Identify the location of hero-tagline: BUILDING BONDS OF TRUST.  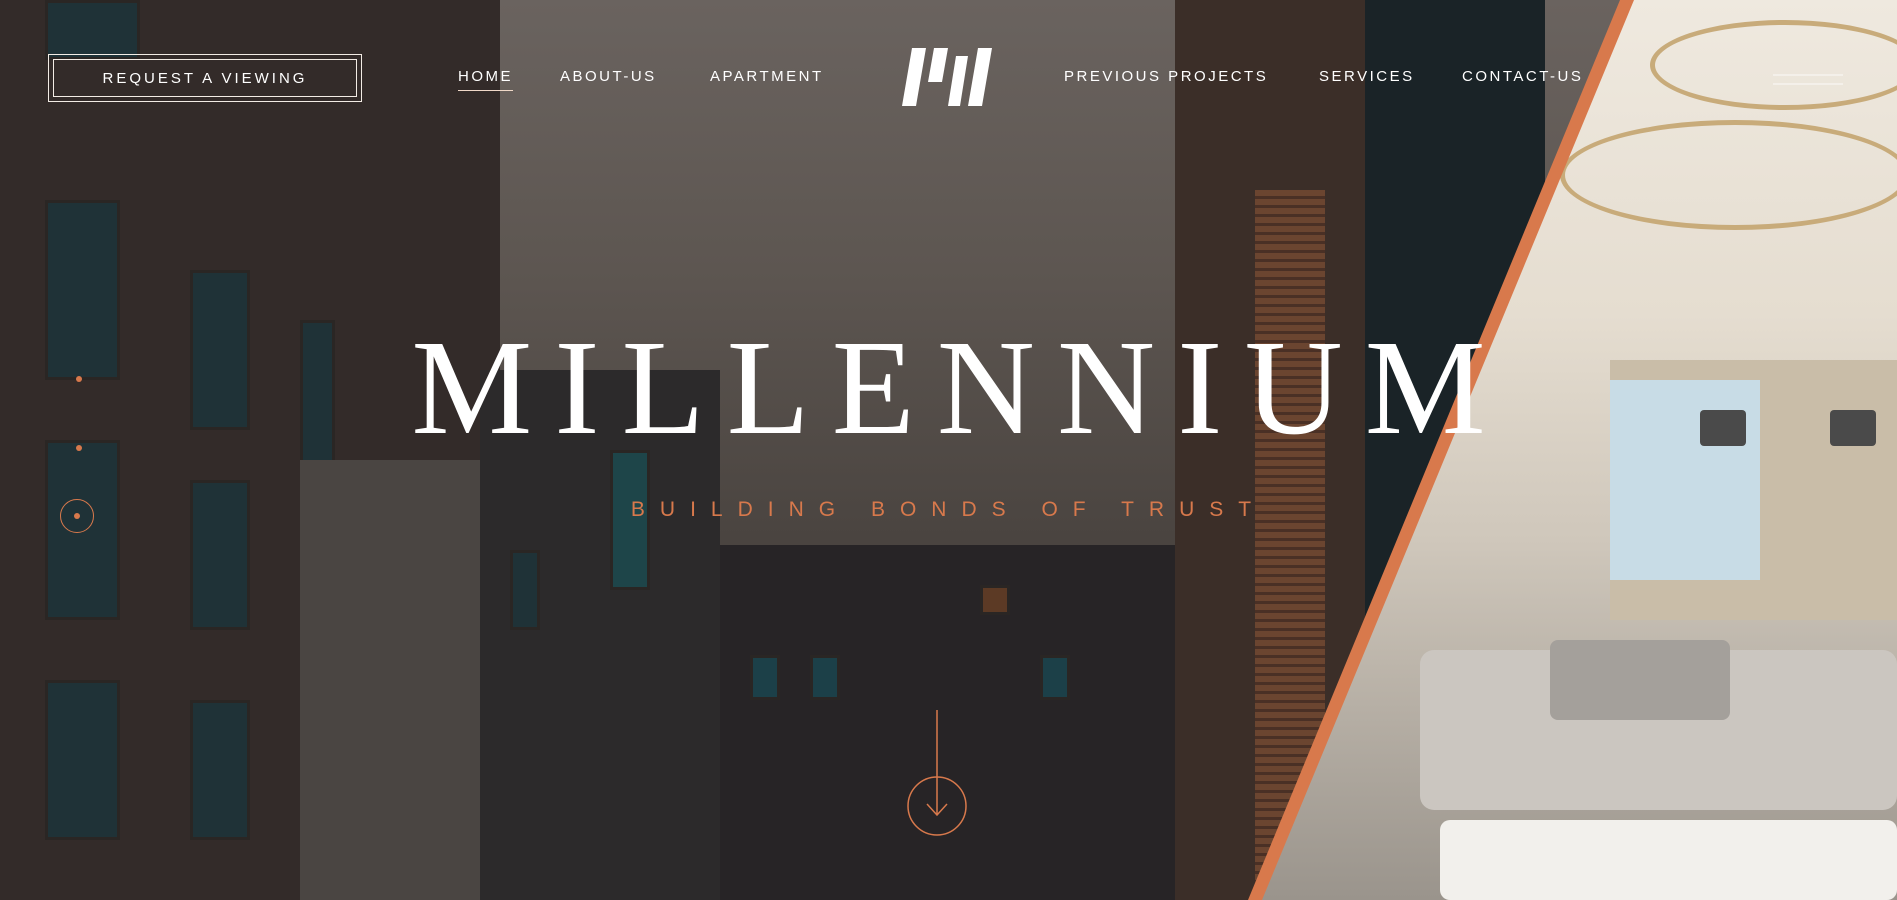
(948, 509).